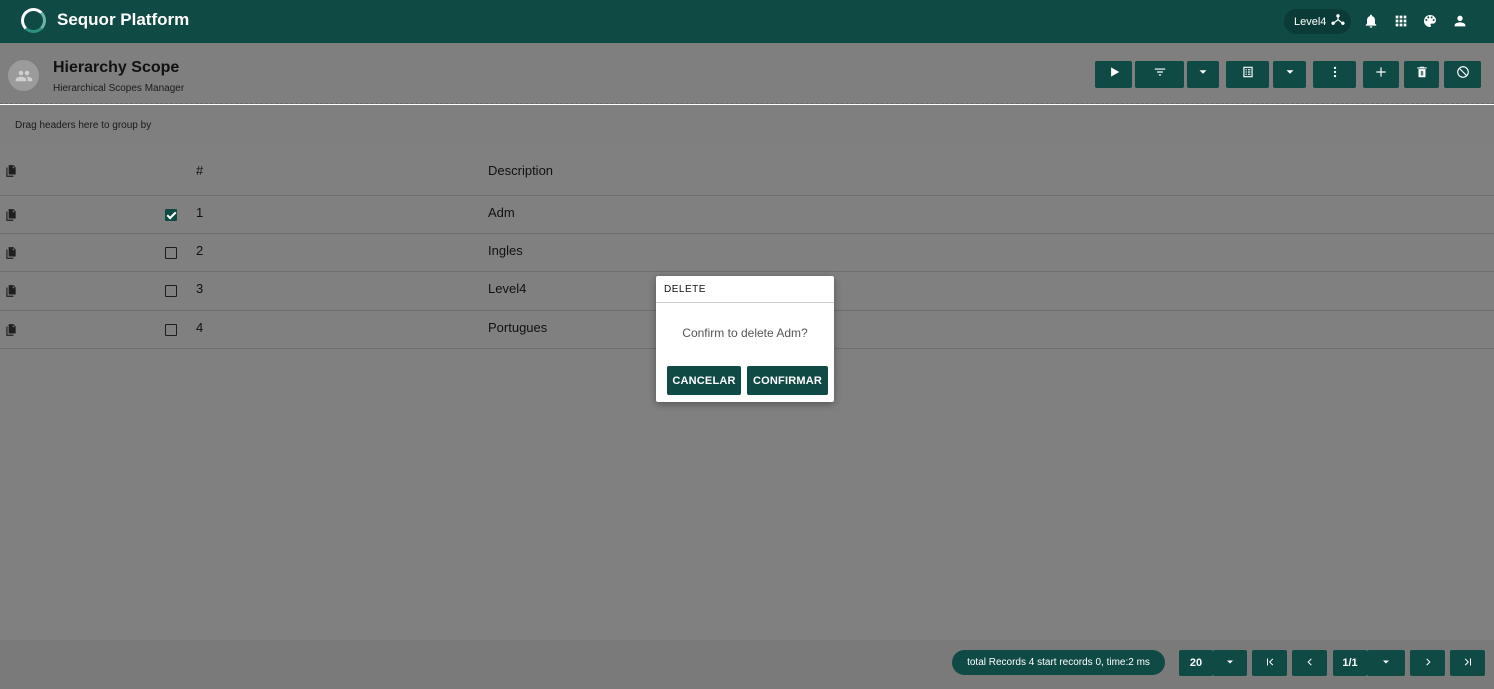 The height and width of the screenshot is (689, 1494). Describe the element at coordinates (23, 75) in the screenshot. I see `group-avatar-icon` at that location.